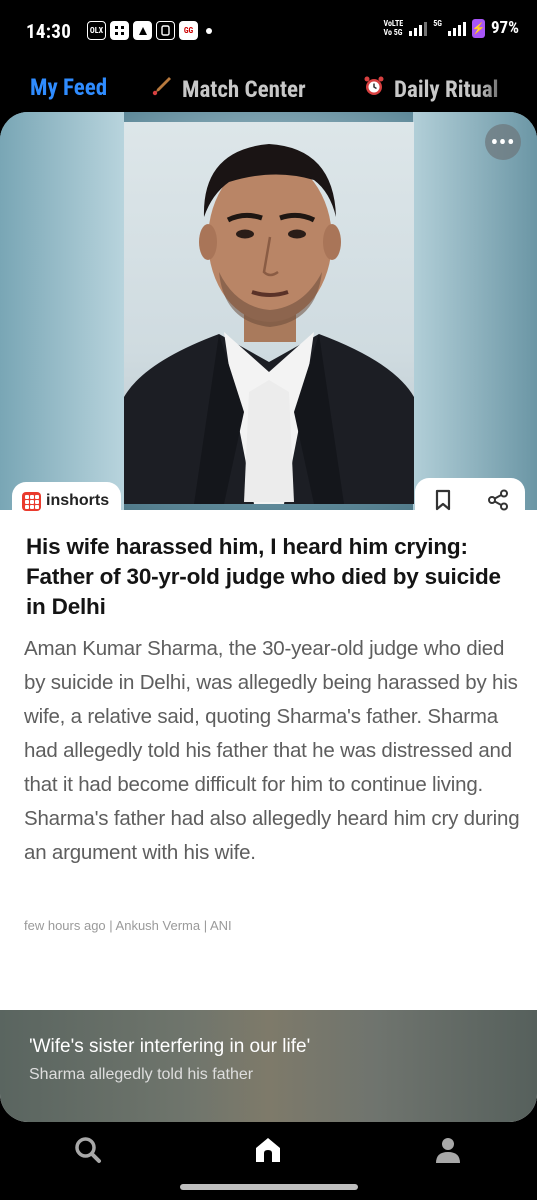 This screenshot has height=1200, width=537. What do you see at coordinates (475, 311) in the screenshot?
I see `hero-blur-right` at bounding box center [475, 311].